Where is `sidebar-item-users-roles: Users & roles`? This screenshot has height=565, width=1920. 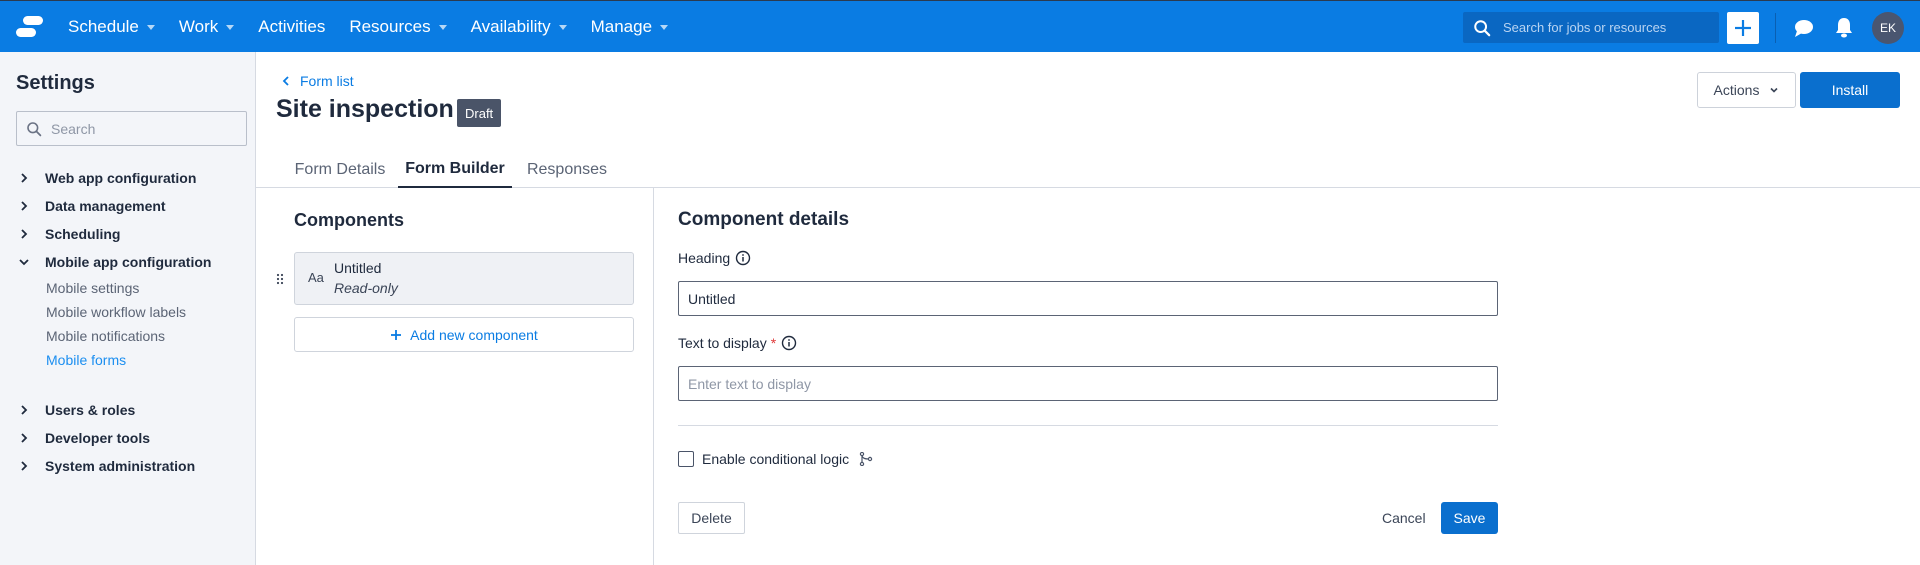 sidebar-item-users-roles: Users & roles is located at coordinates (128, 410).